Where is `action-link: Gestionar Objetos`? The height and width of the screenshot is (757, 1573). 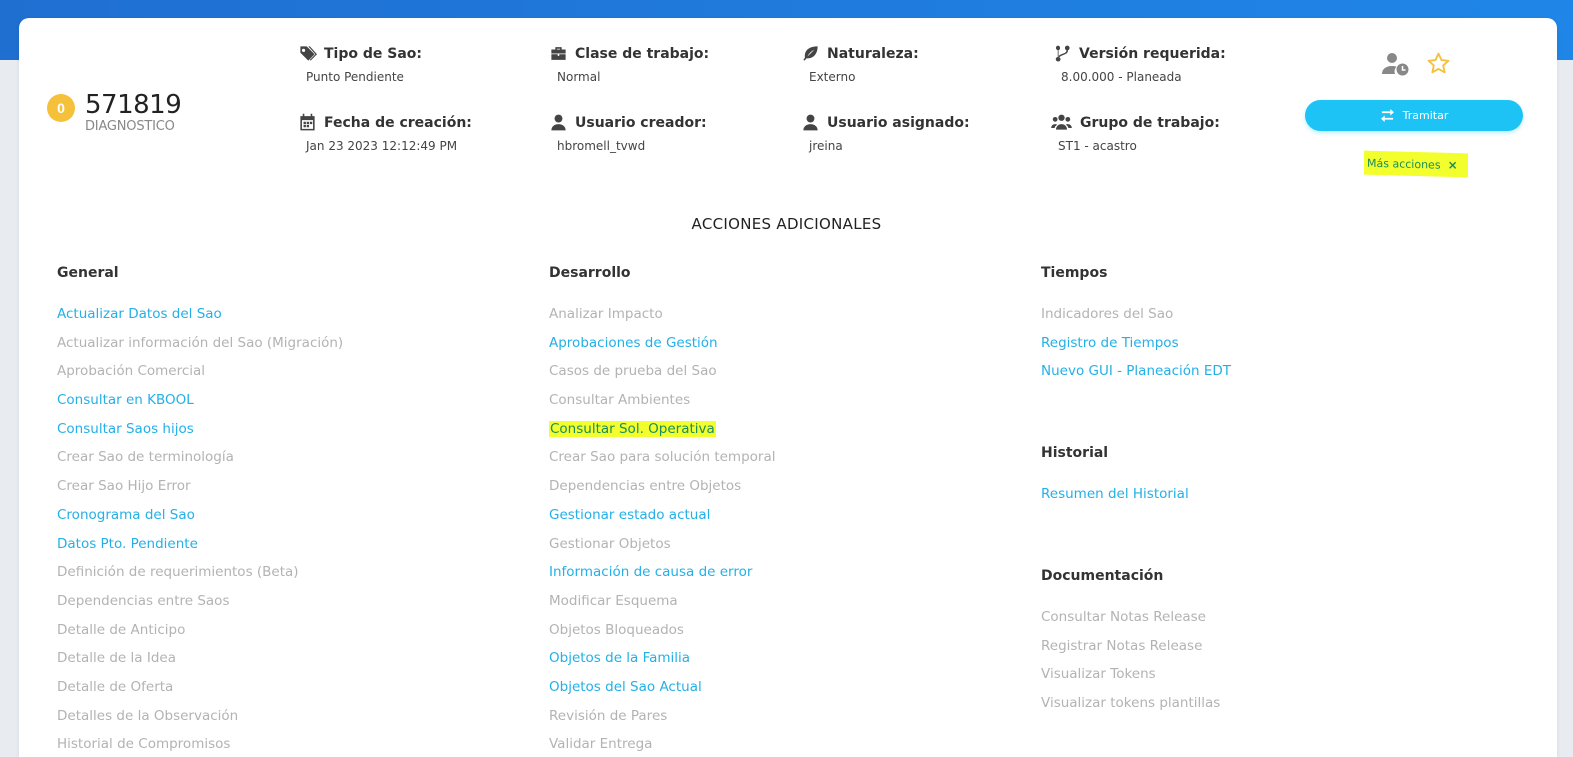 action-link: Gestionar Objetos is located at coordinates (662, 548).